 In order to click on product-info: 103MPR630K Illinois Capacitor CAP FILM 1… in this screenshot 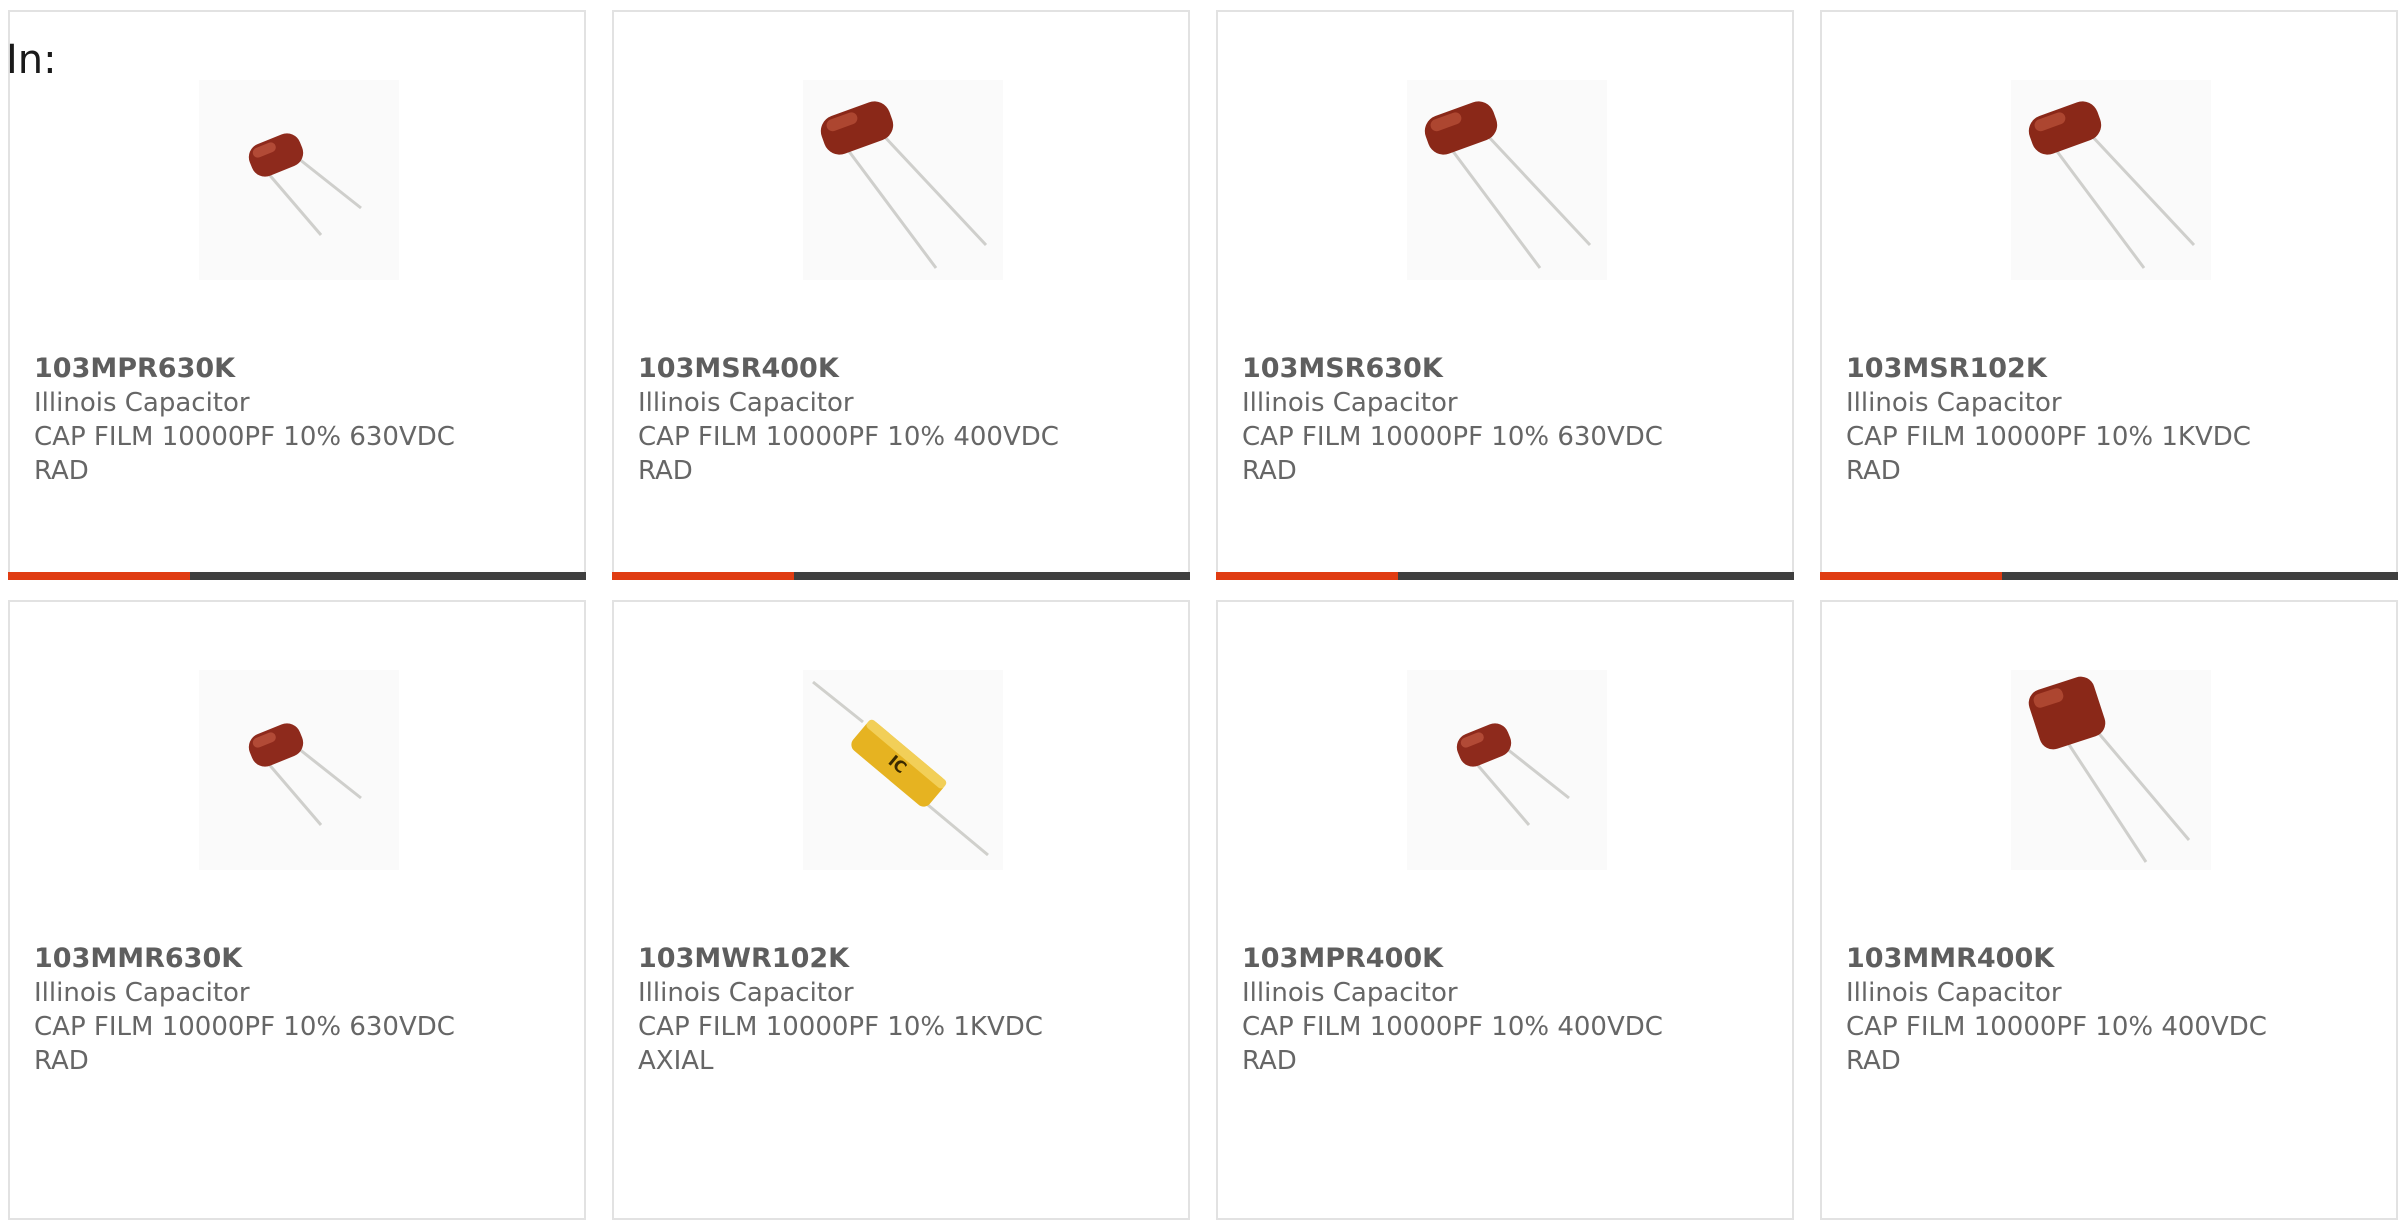, I will do `click(299, 420)`.